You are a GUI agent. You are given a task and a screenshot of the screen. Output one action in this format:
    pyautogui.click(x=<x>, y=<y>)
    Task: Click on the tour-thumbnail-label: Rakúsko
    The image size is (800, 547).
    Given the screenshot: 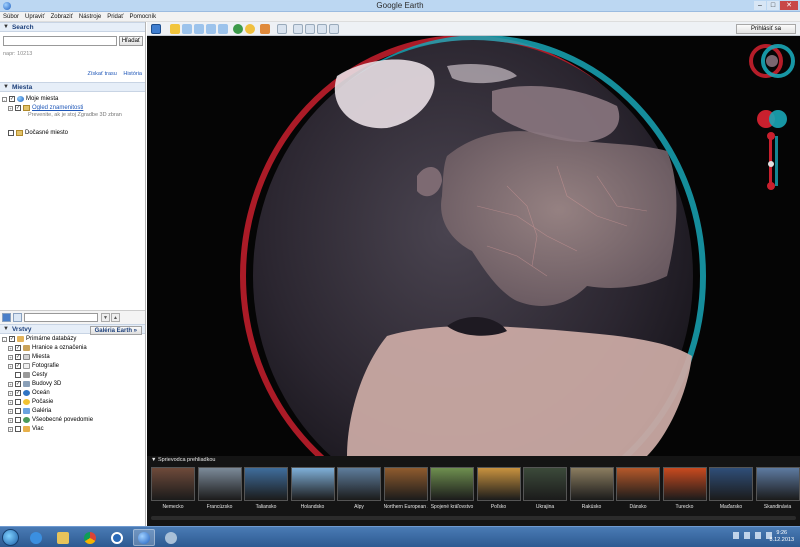 What is the action you would take?
    pyautogui.click(x=592, y=507)
    